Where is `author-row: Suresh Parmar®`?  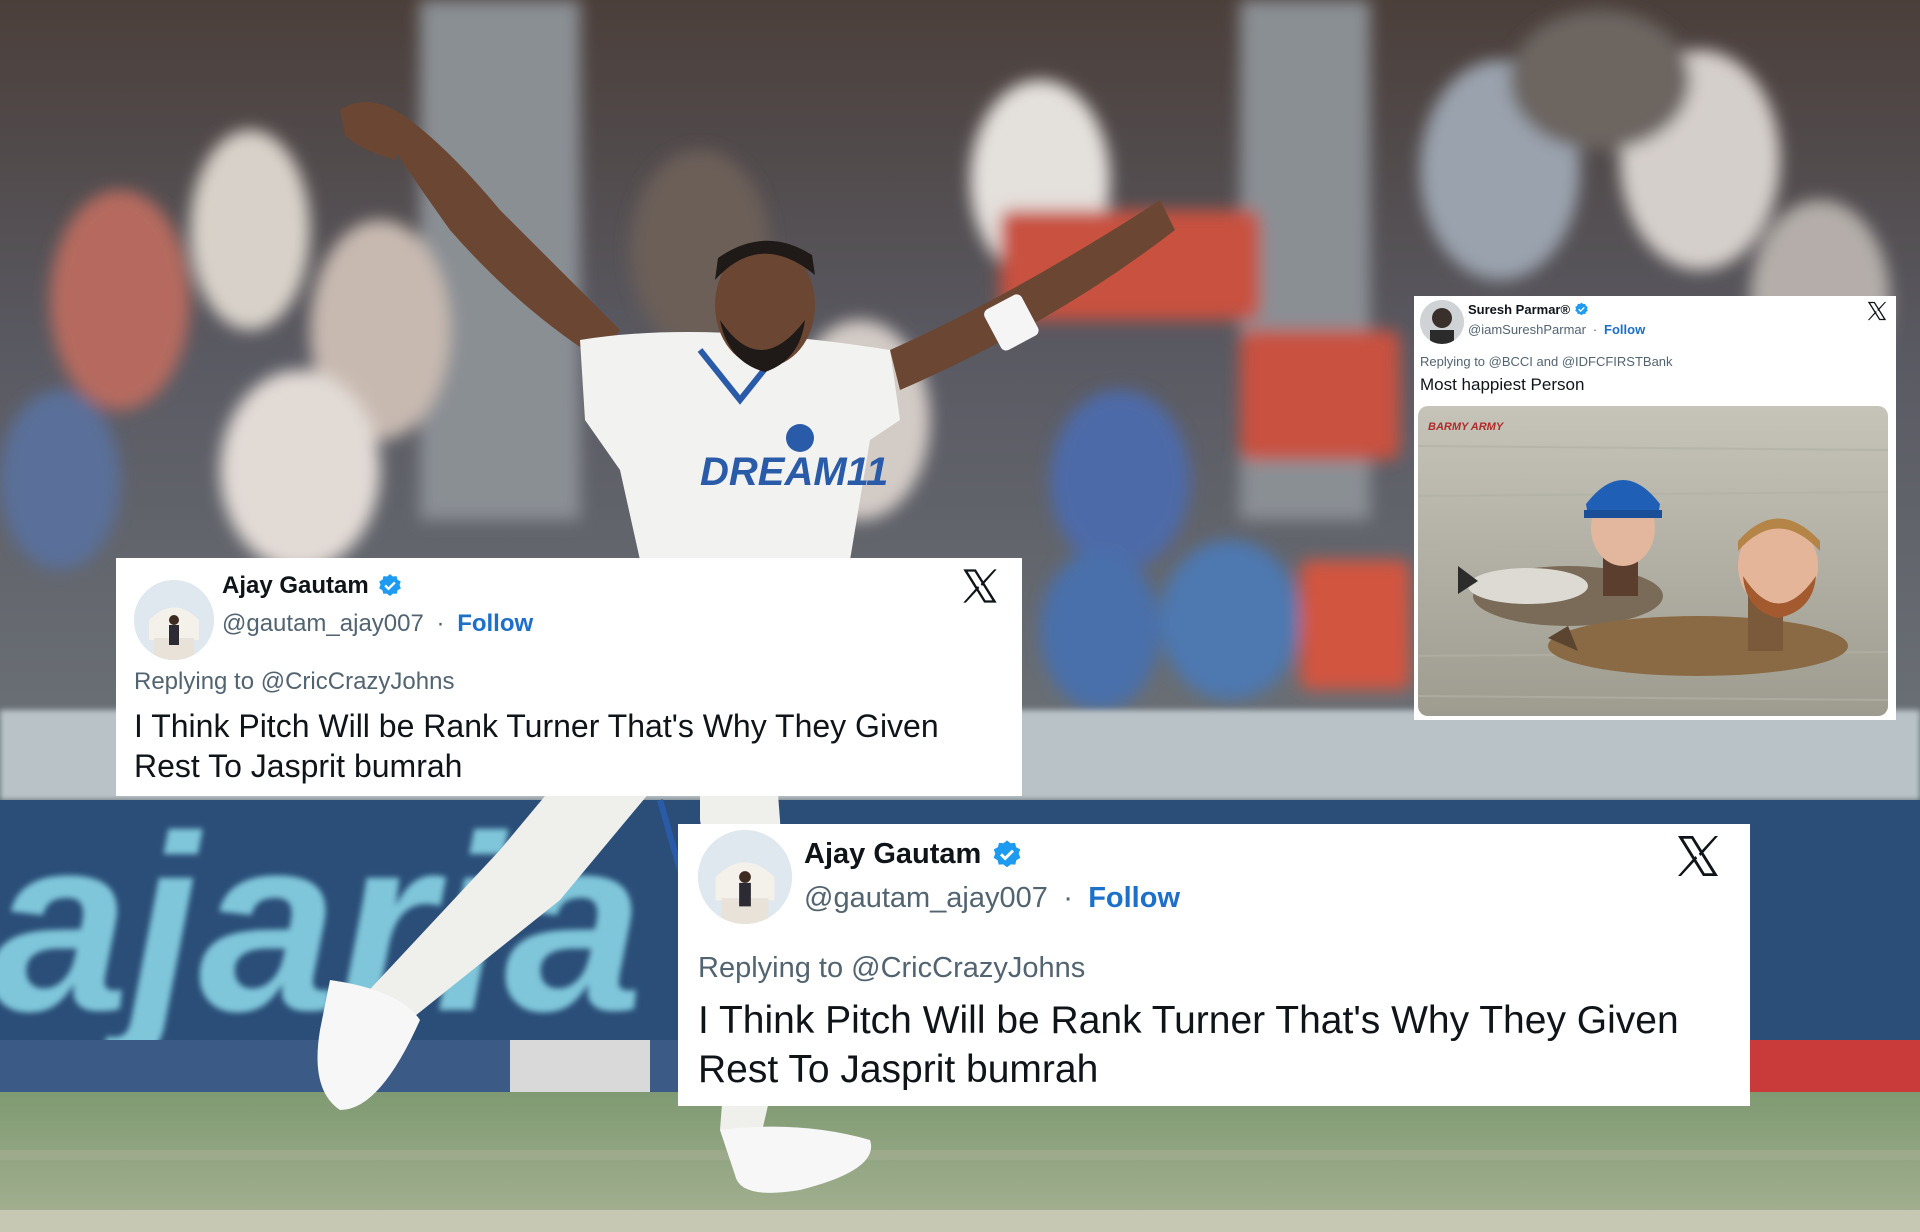 author-row: Suresh Parmar® is located at coordinates (1528, 309).